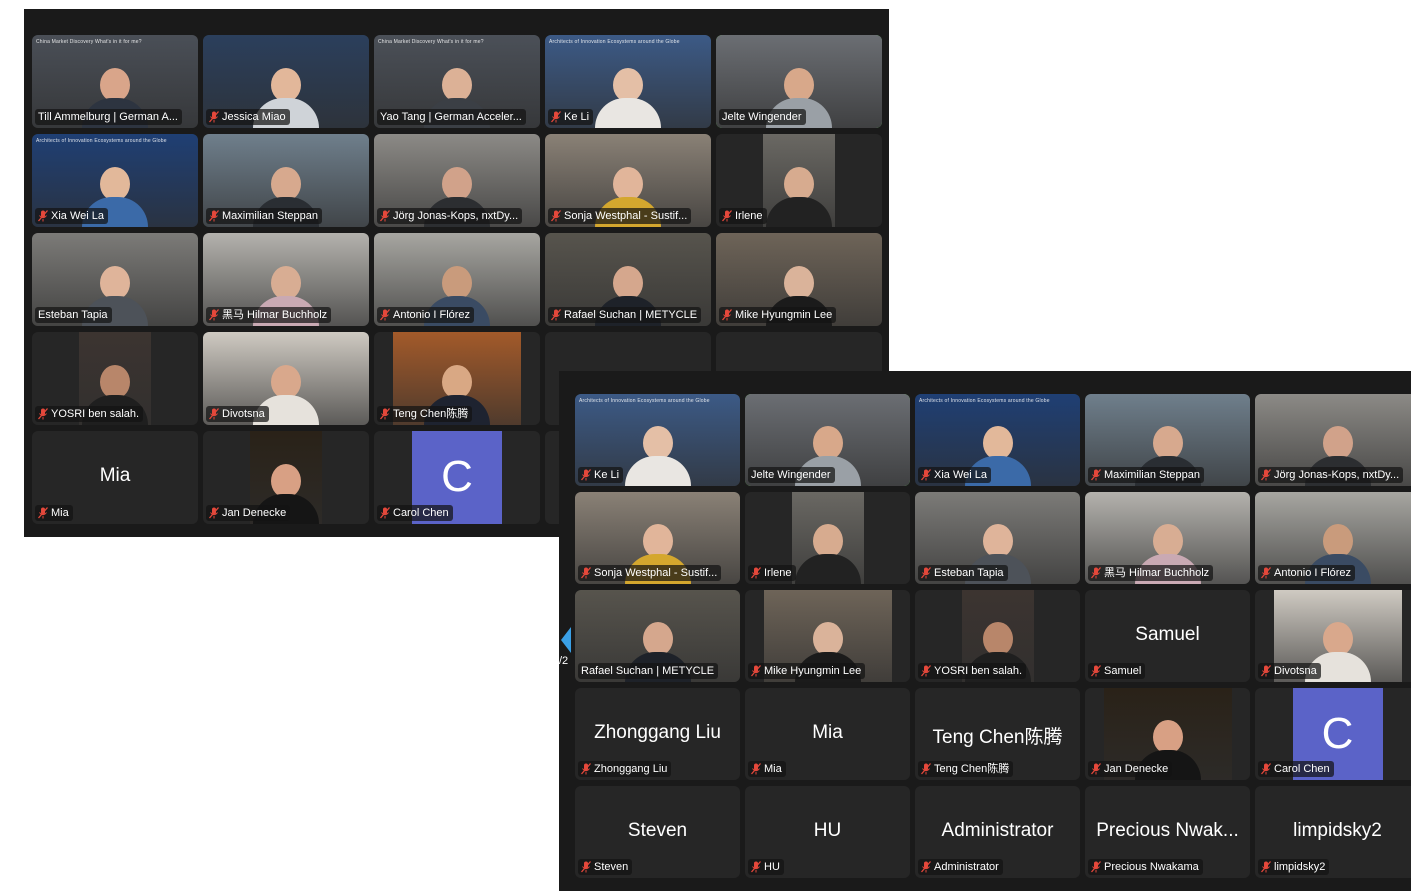  What do you see at coordinates (762, 117) in the screenshot?
I see `participant-name: Jelte Wingender` at bounding box center [762, 117].